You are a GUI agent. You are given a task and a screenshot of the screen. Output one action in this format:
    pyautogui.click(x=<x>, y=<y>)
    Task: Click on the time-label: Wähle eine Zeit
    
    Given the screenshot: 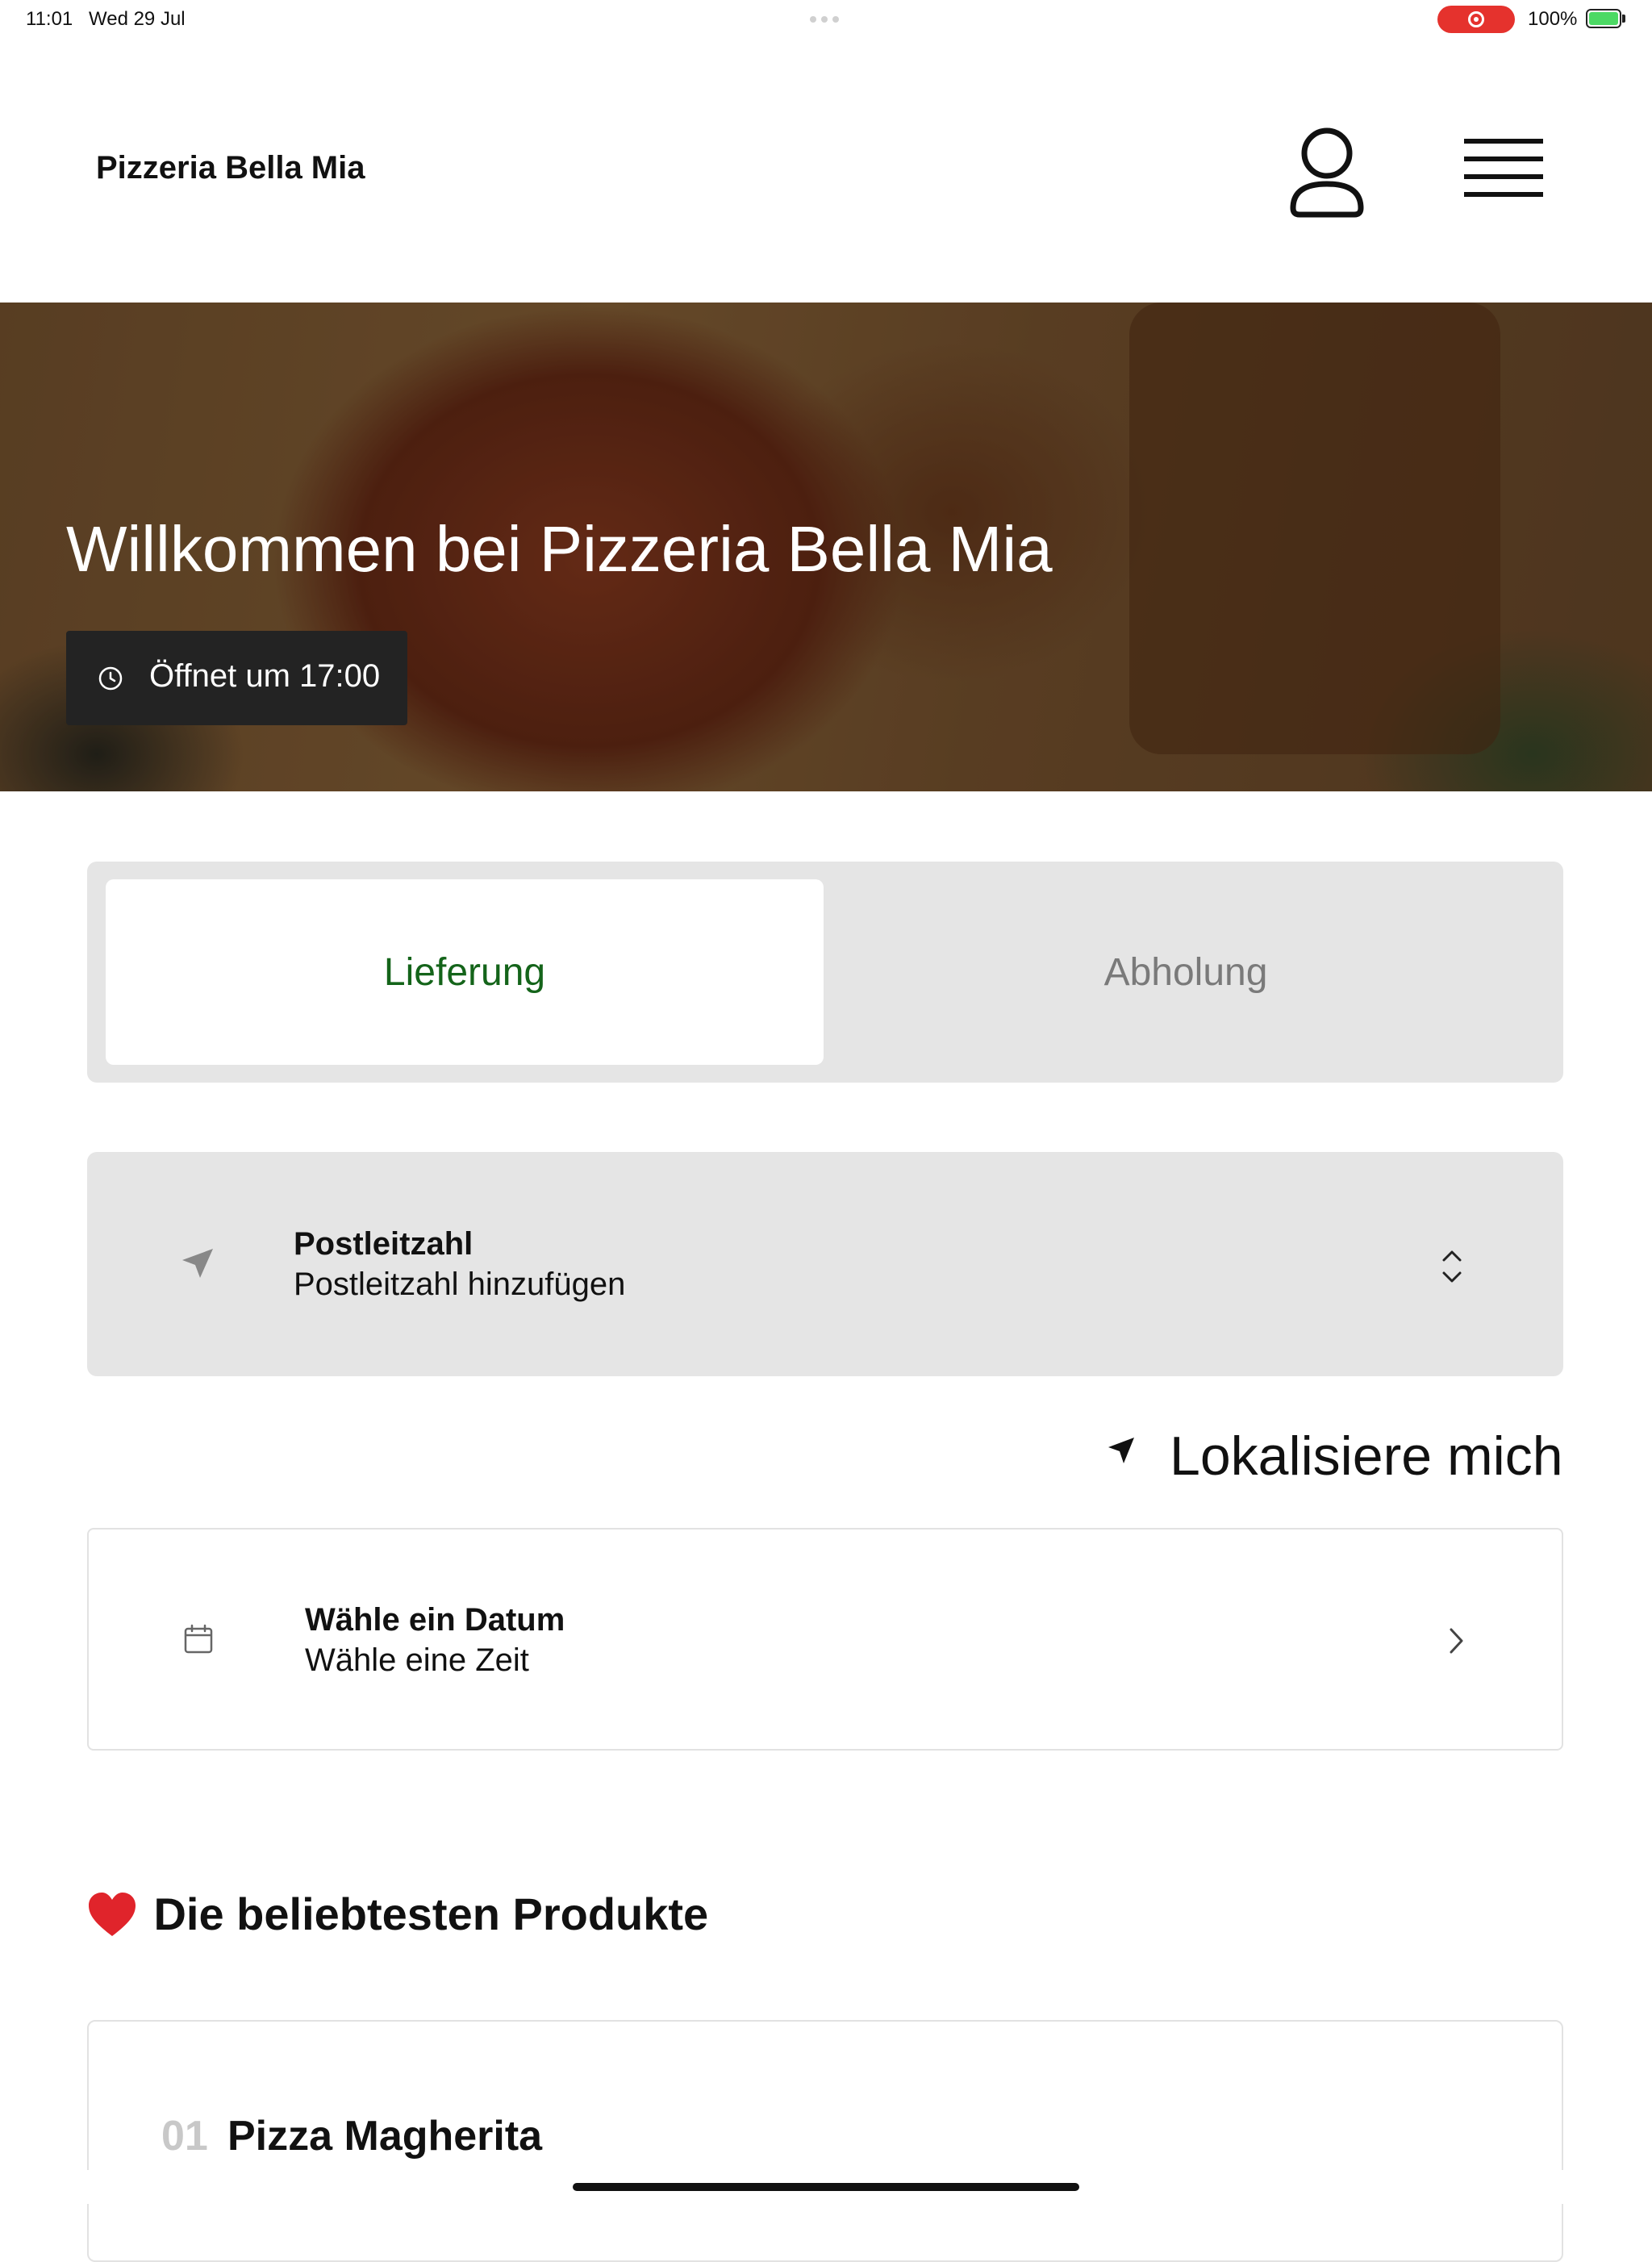 What is the action you would take?
    pyautogui.click(x=417, y=1660)
    